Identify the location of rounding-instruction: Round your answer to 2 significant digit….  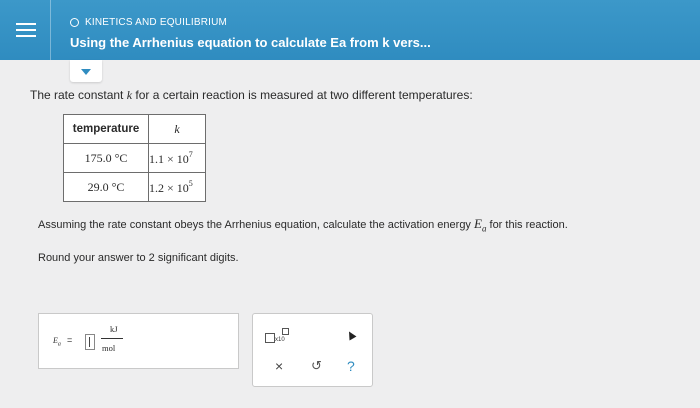
(138, 258).